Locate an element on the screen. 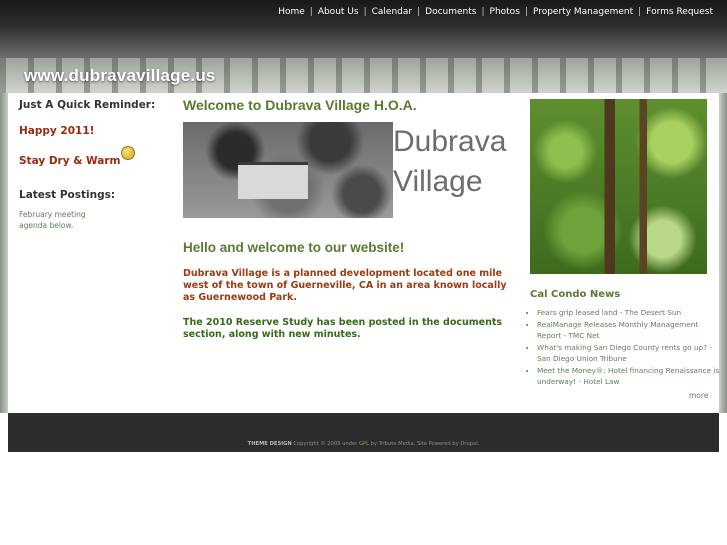  reminder-line-2-wrap: Stay Dry & Warm is located at coordinates (94, 156).